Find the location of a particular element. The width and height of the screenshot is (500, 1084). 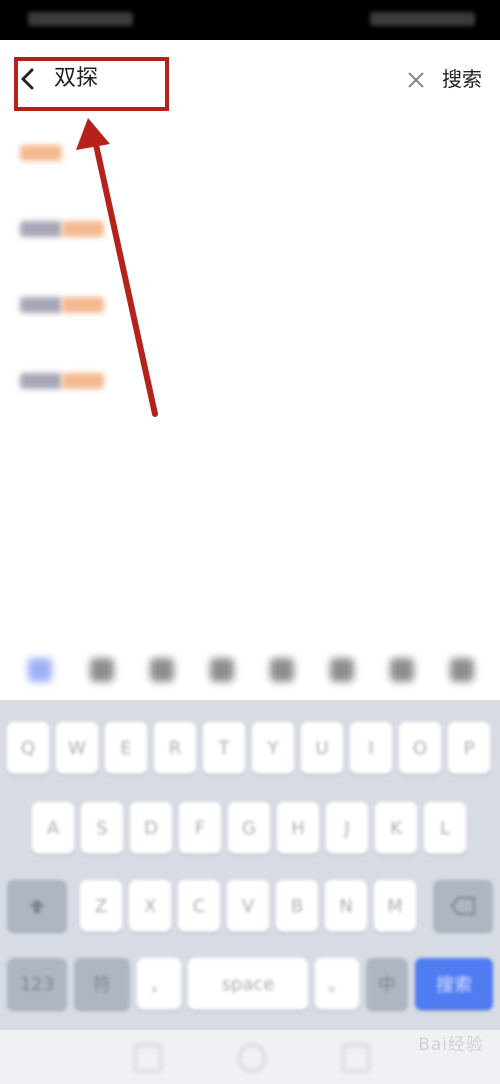

backspace-key is located at coordinates (463, 906).